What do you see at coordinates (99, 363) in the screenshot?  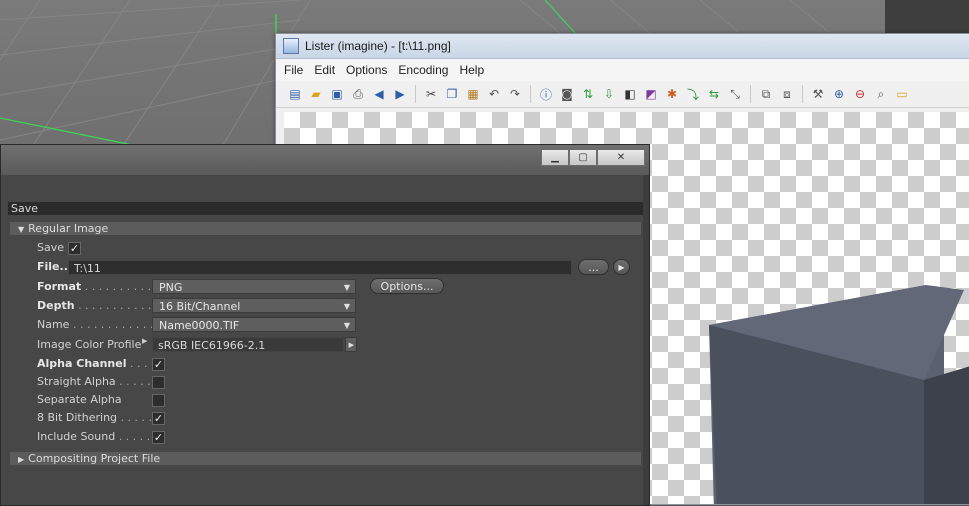 I see `alpha-label: Alpha Channel . . . . .` at bounding box center [99, 363].